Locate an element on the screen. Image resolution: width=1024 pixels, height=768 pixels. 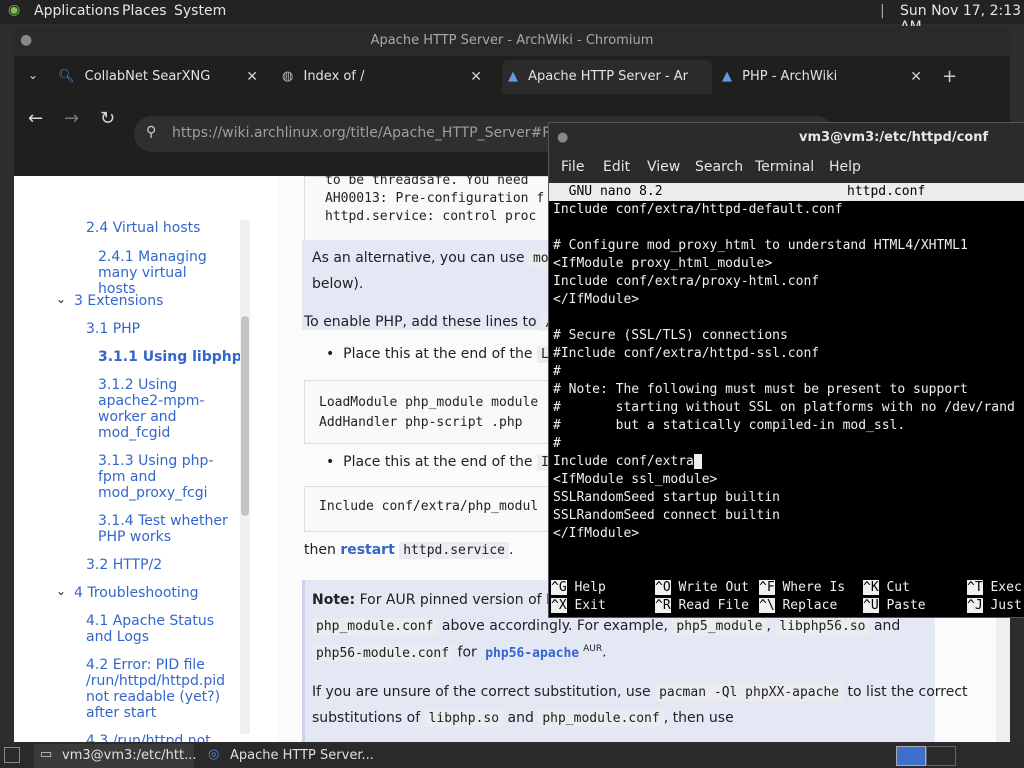
toc-item: 3.1.4 Test whether PHP works is located at coordinates (163, 529).